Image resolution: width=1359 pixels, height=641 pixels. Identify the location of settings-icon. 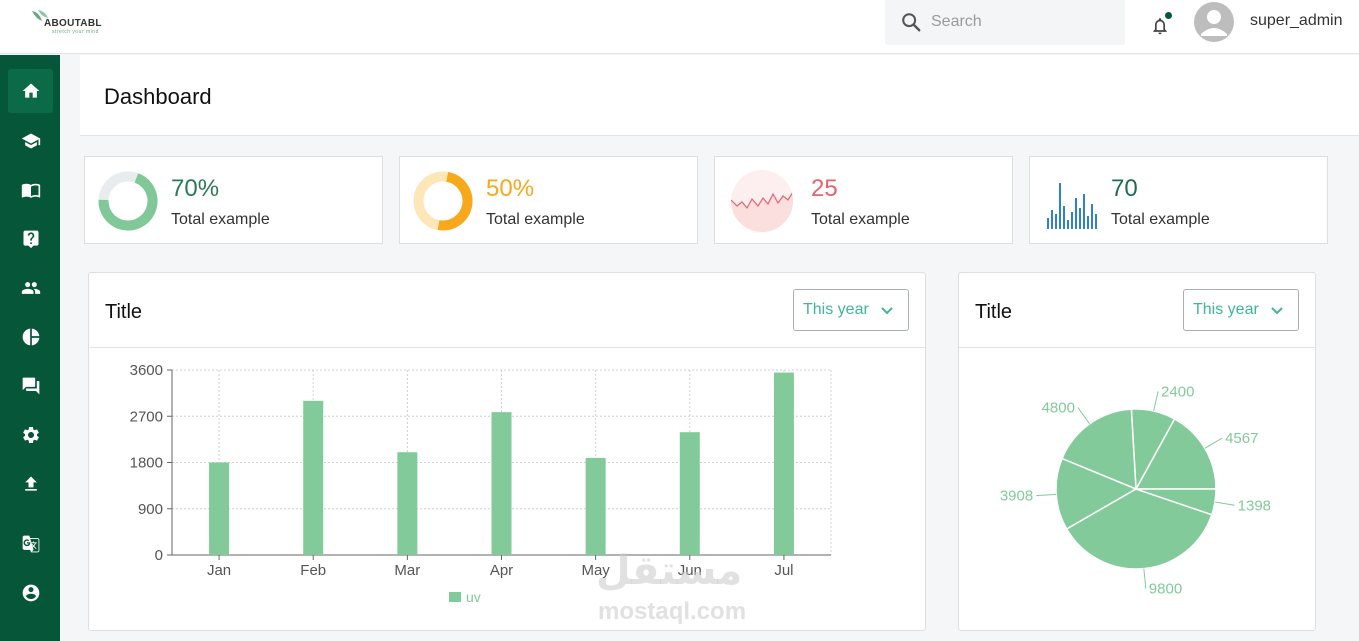
(30, 435).